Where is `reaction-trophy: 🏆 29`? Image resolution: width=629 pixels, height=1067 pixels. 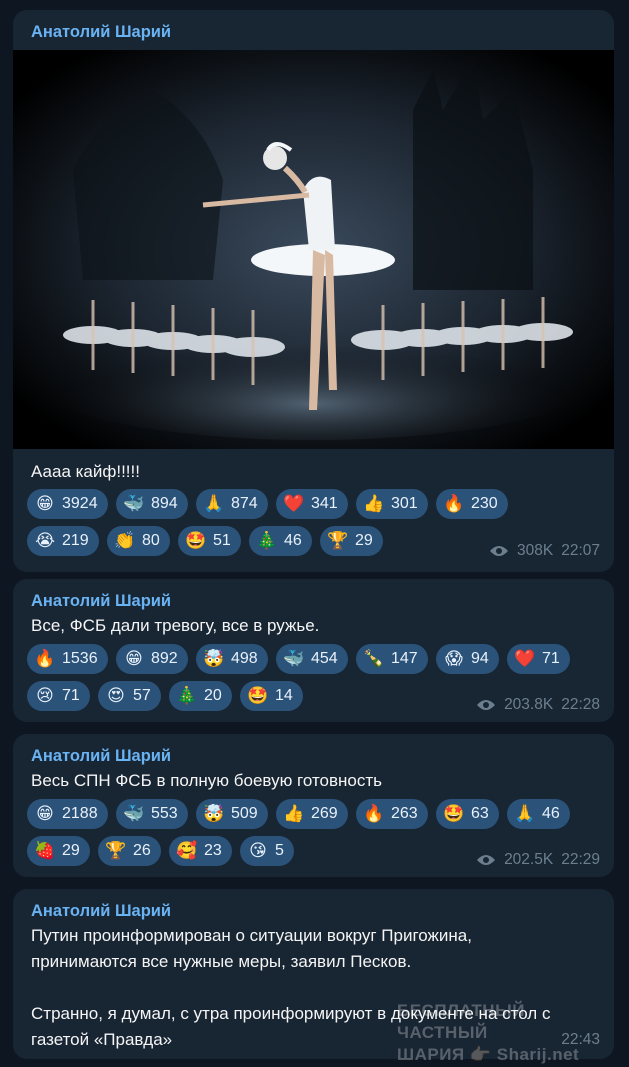
reaction-trophy: 🏆 29 is located at coordinates (351, 541).